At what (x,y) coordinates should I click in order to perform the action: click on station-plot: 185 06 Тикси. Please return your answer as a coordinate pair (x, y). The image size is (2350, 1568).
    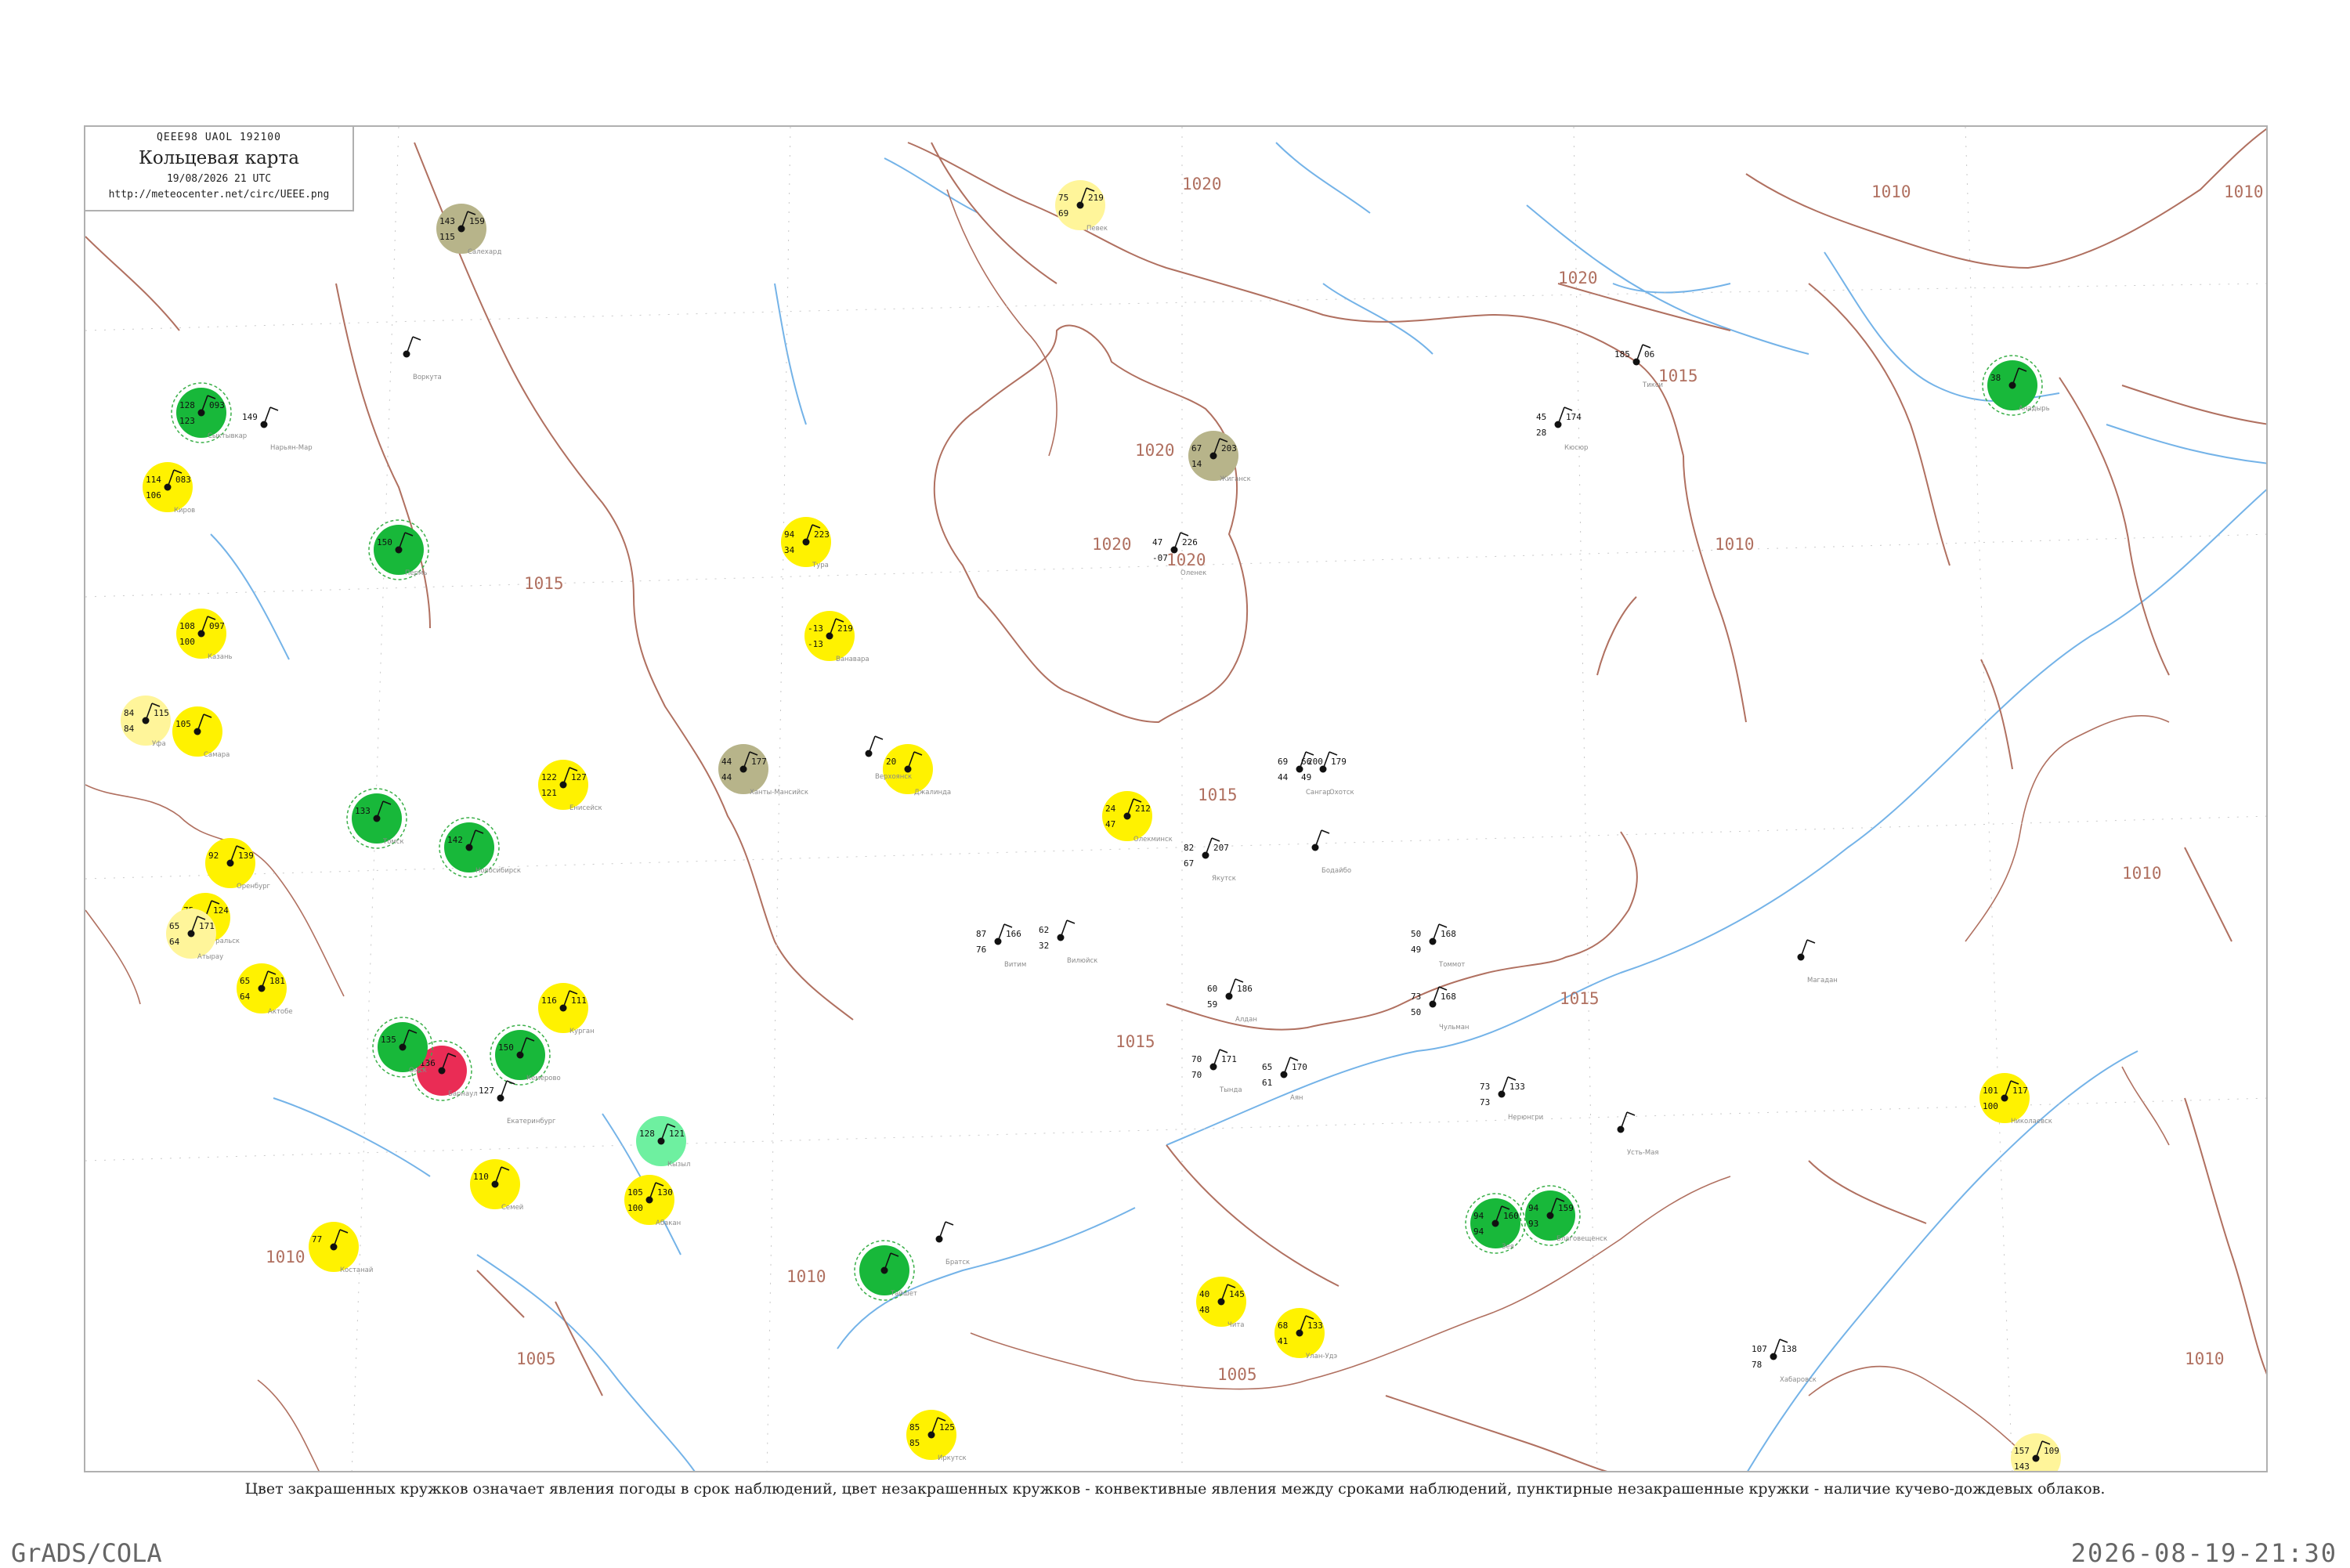
    Looking at the image, I should click on (1639, 366).